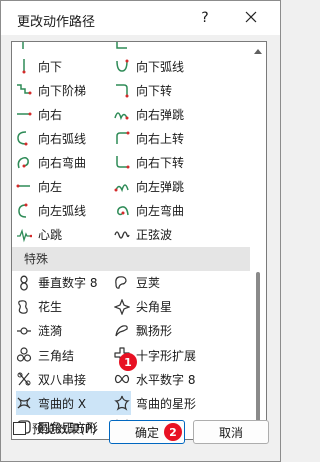 The image size is (320, 462). Describe the element at coordinates (160, 66) in the screenshot. I see `path-option-label: 向下弧线` at that location.